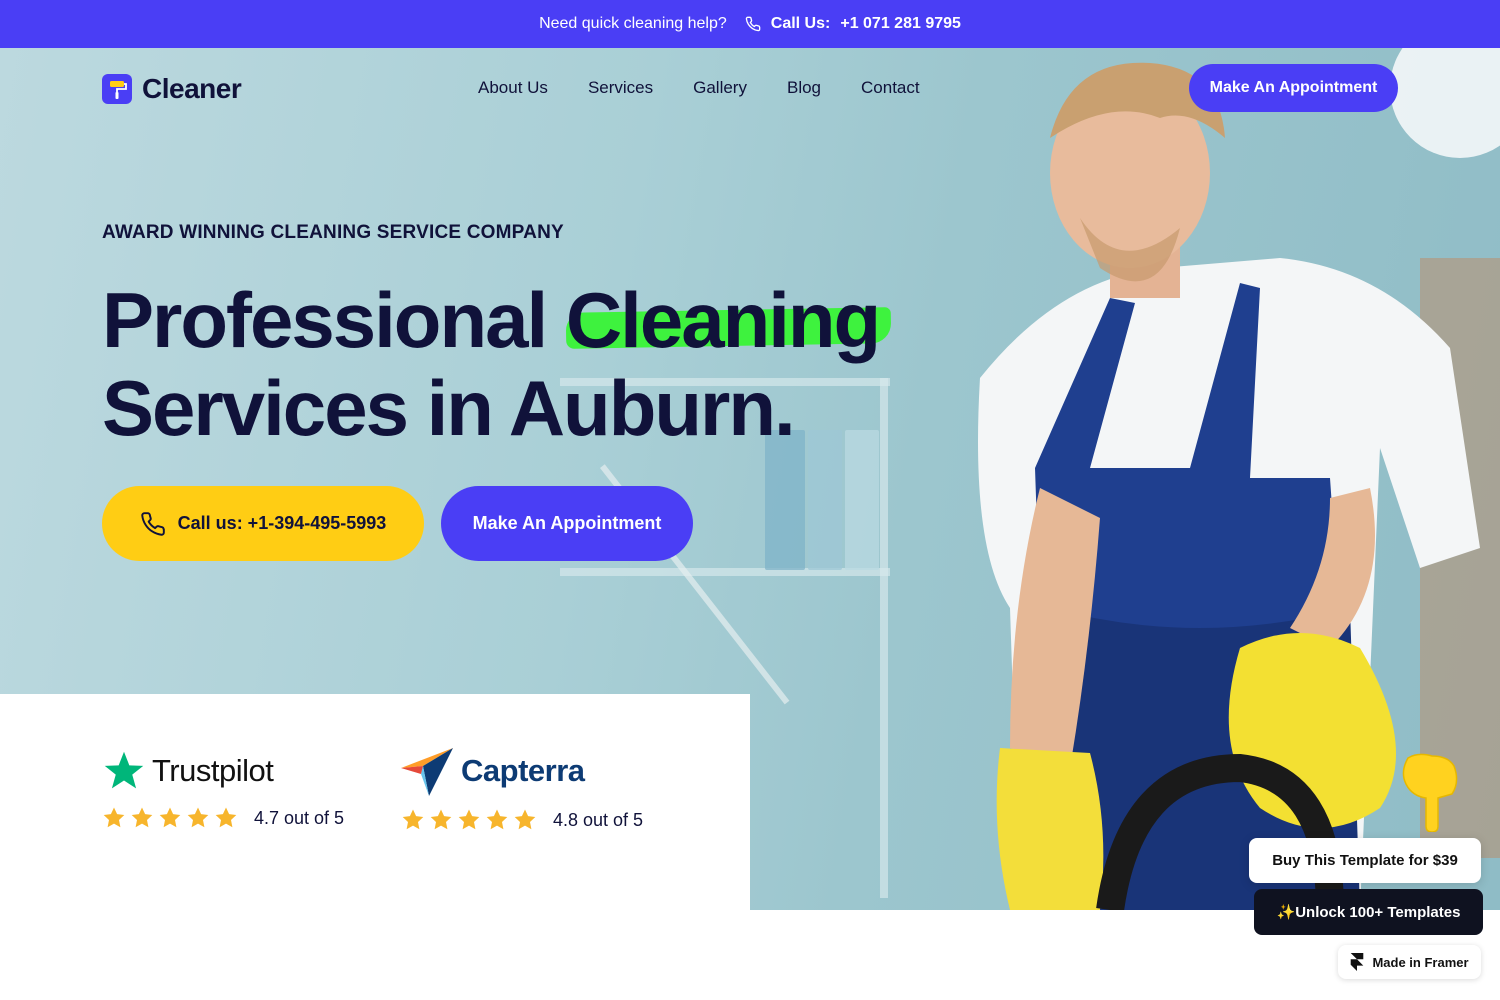 The width and height of the screenshot is (1500, 1000). What do you see at coordinates (1368, 912) in the screenshot?
I see `unlock-templates-button: ✨Unlock 100+ Templates` at bounding box center [1368, 912].